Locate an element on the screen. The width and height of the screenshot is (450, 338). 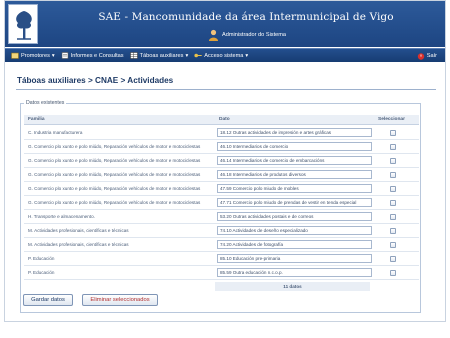
table-header: Familia Dato Seleccionar is located at coordinates (221, 120).